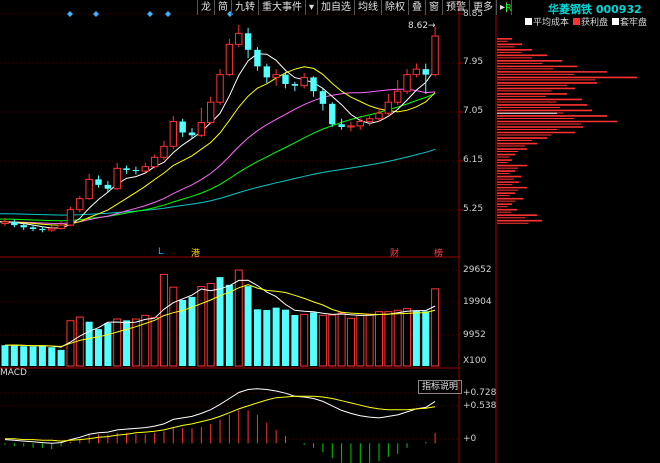  Describe the element at coordinates (473, 160) in the screenshot. I see `price-axis-label: 6.15` at that location.